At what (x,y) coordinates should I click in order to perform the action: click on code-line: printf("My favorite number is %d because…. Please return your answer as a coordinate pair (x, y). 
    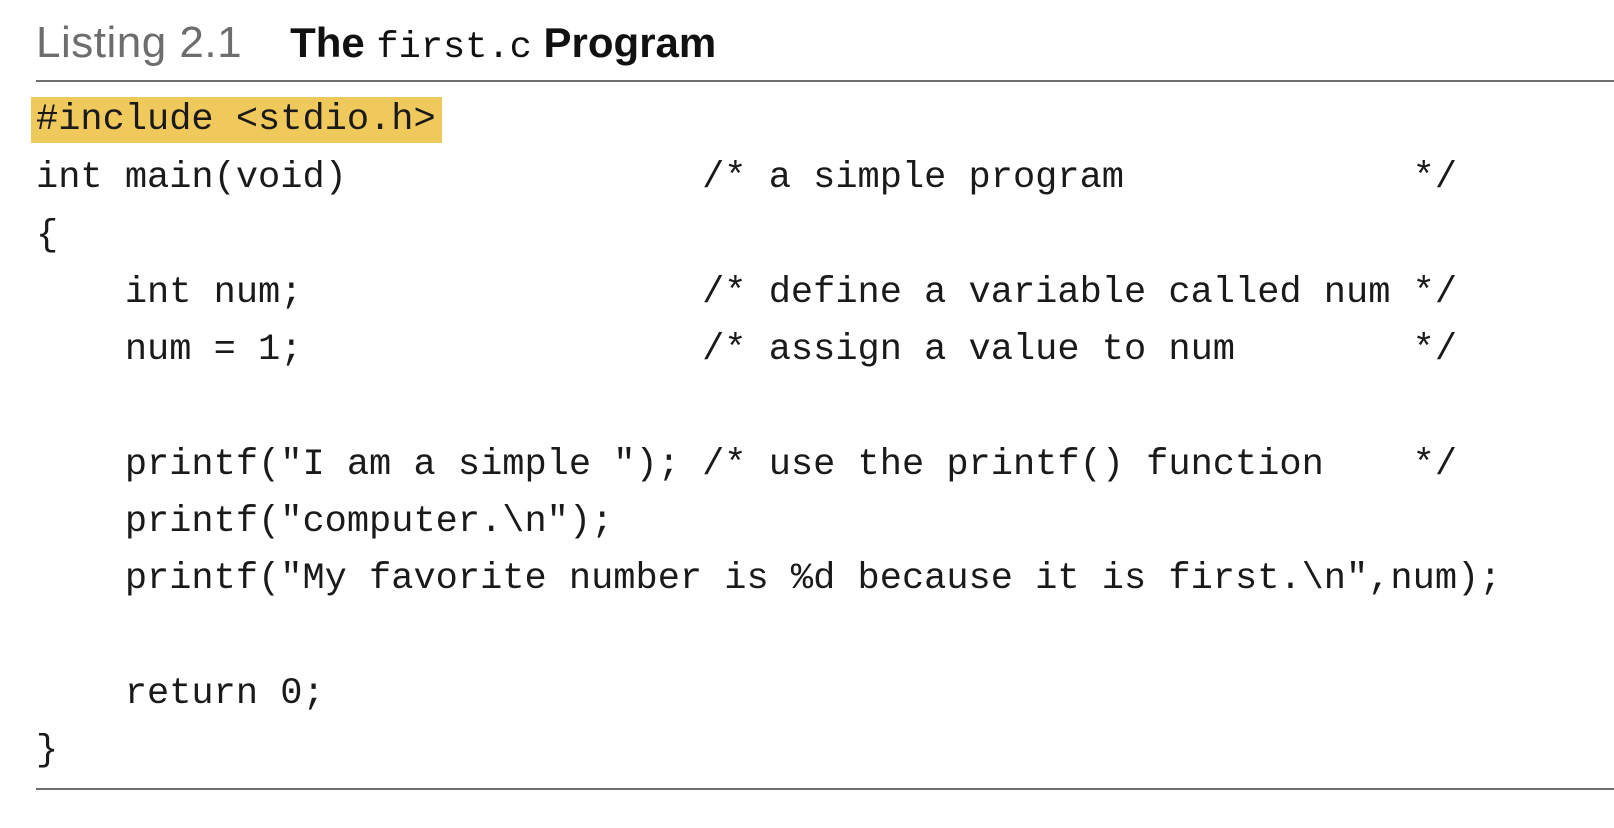
    Looking at the image, I should click on (769, 579).